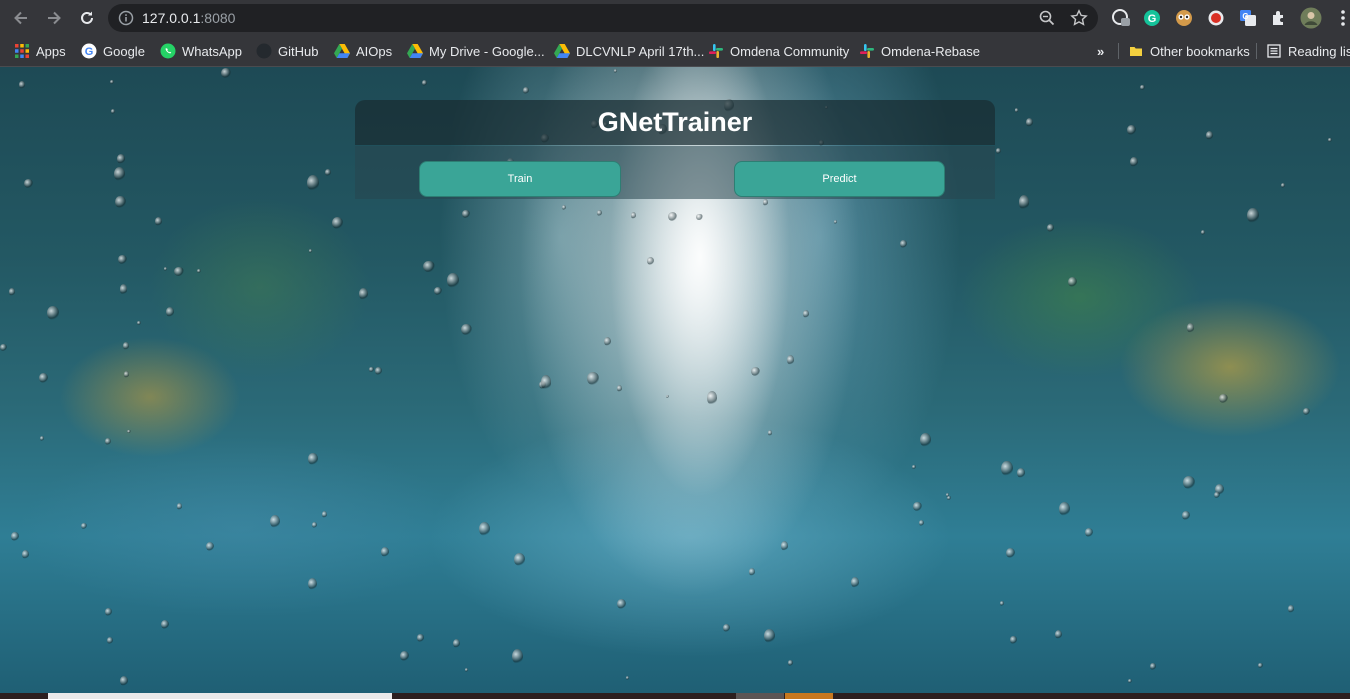 The image size is (1350, 699). Describe the element at coordinates (124, 51) in the screenshot. I see `bookmark-label: Google` at that location.